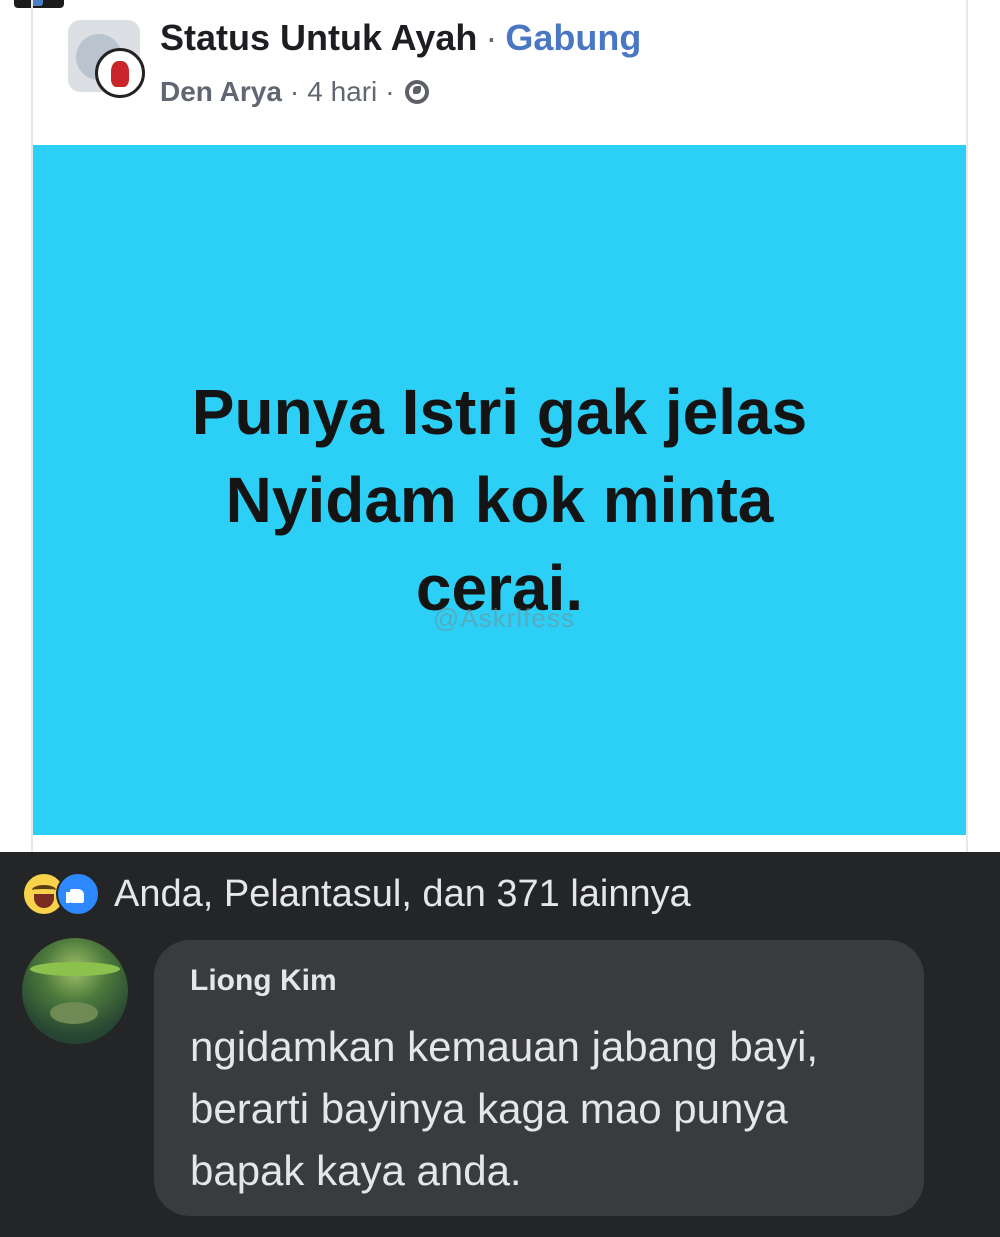 This screenshot has height=1237, width=1000. I want to click on author-name-link: Den Arya, so click(221, 92).